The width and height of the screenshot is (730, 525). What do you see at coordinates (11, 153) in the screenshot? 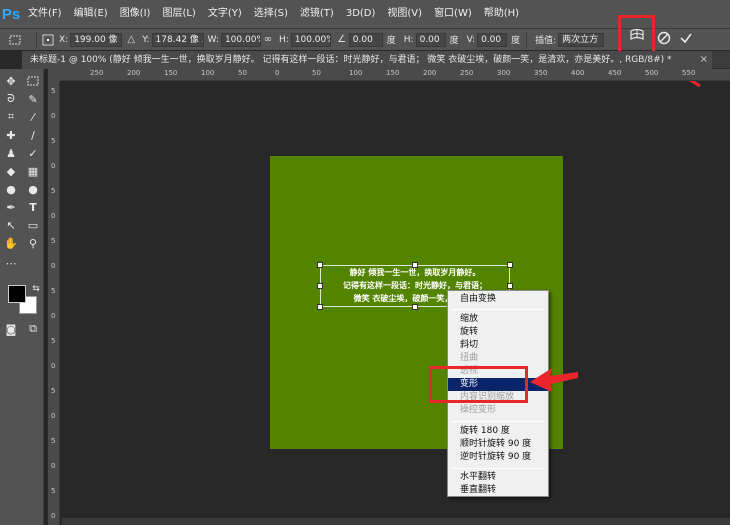
I see `stamp-tool-icon: ♟` at bounding box center [11, 153].